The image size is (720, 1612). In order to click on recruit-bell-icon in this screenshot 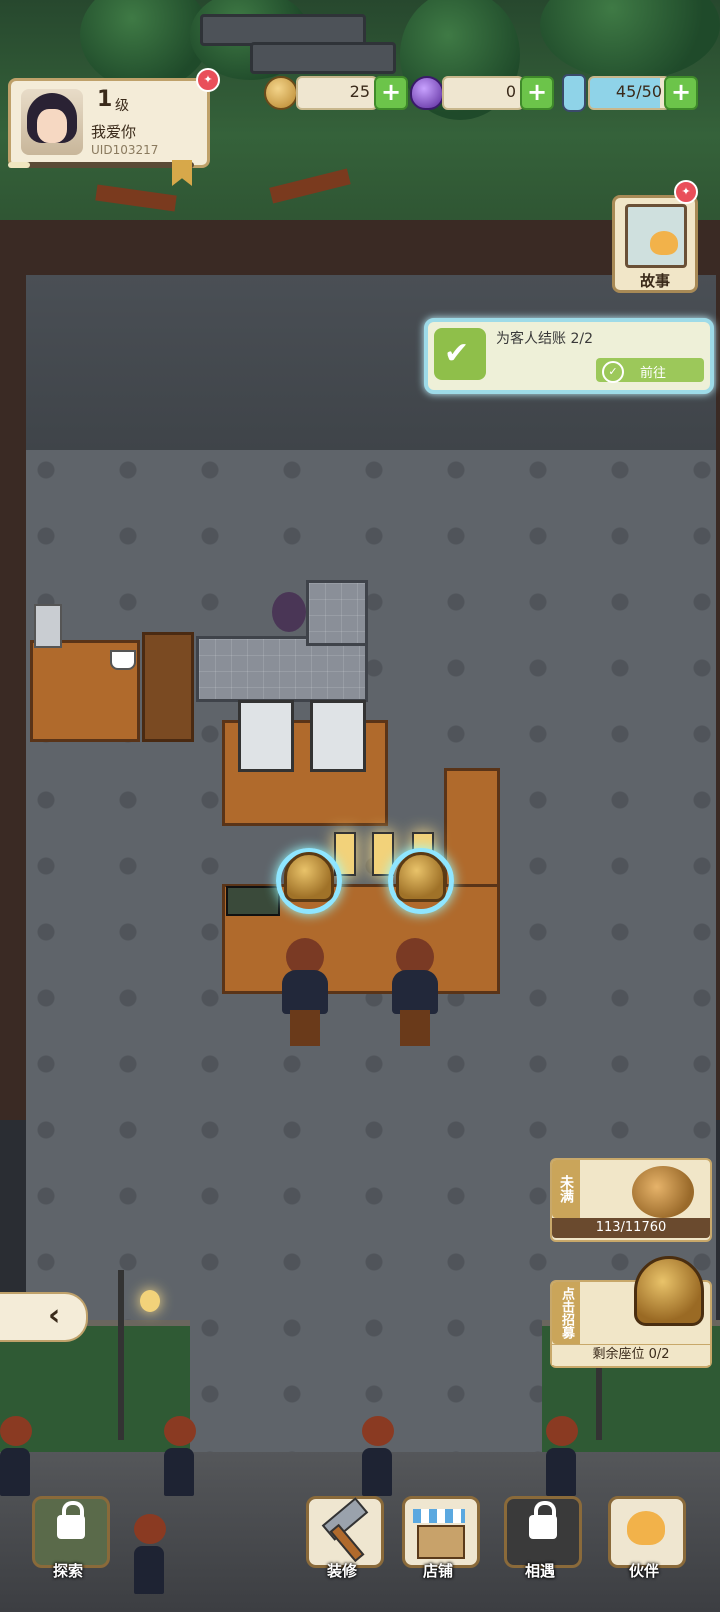, I will do `click(669, 1291)`.